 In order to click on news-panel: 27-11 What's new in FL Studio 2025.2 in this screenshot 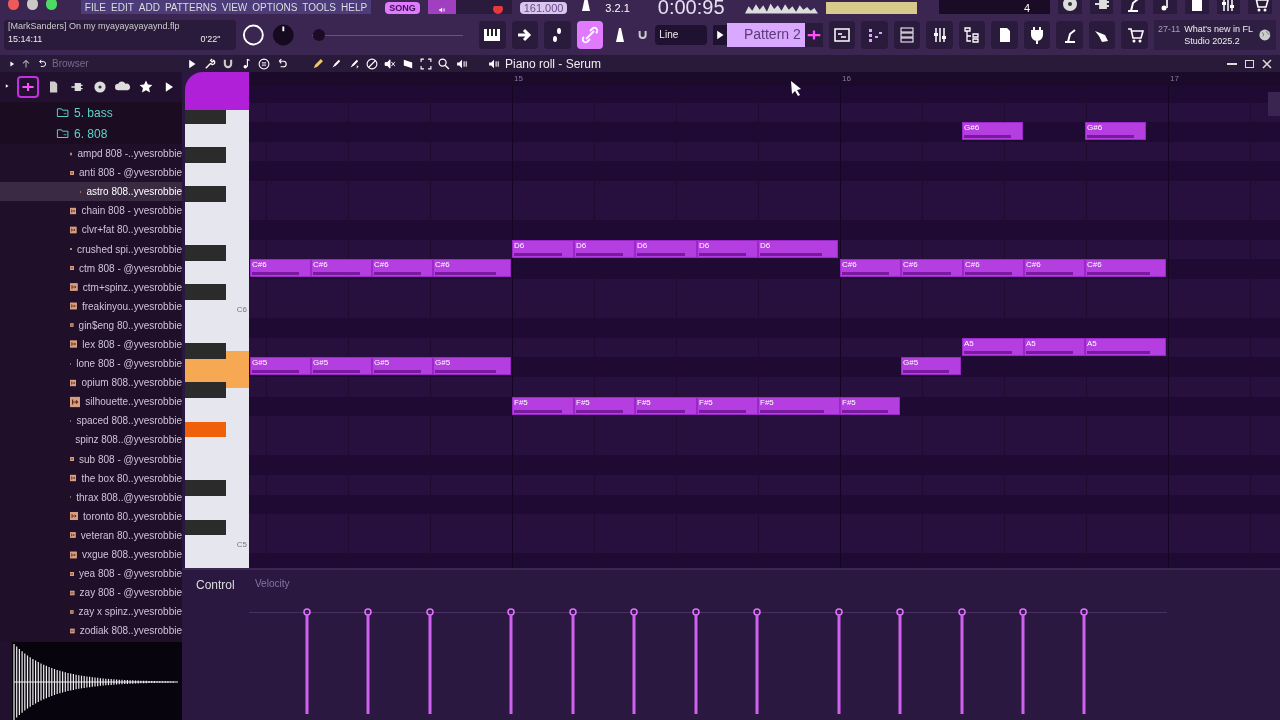, I will do `click(1214, 34)`.